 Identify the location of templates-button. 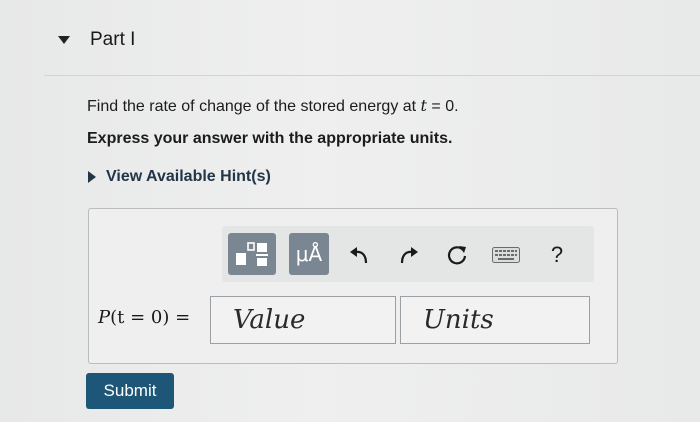
(252, 254).